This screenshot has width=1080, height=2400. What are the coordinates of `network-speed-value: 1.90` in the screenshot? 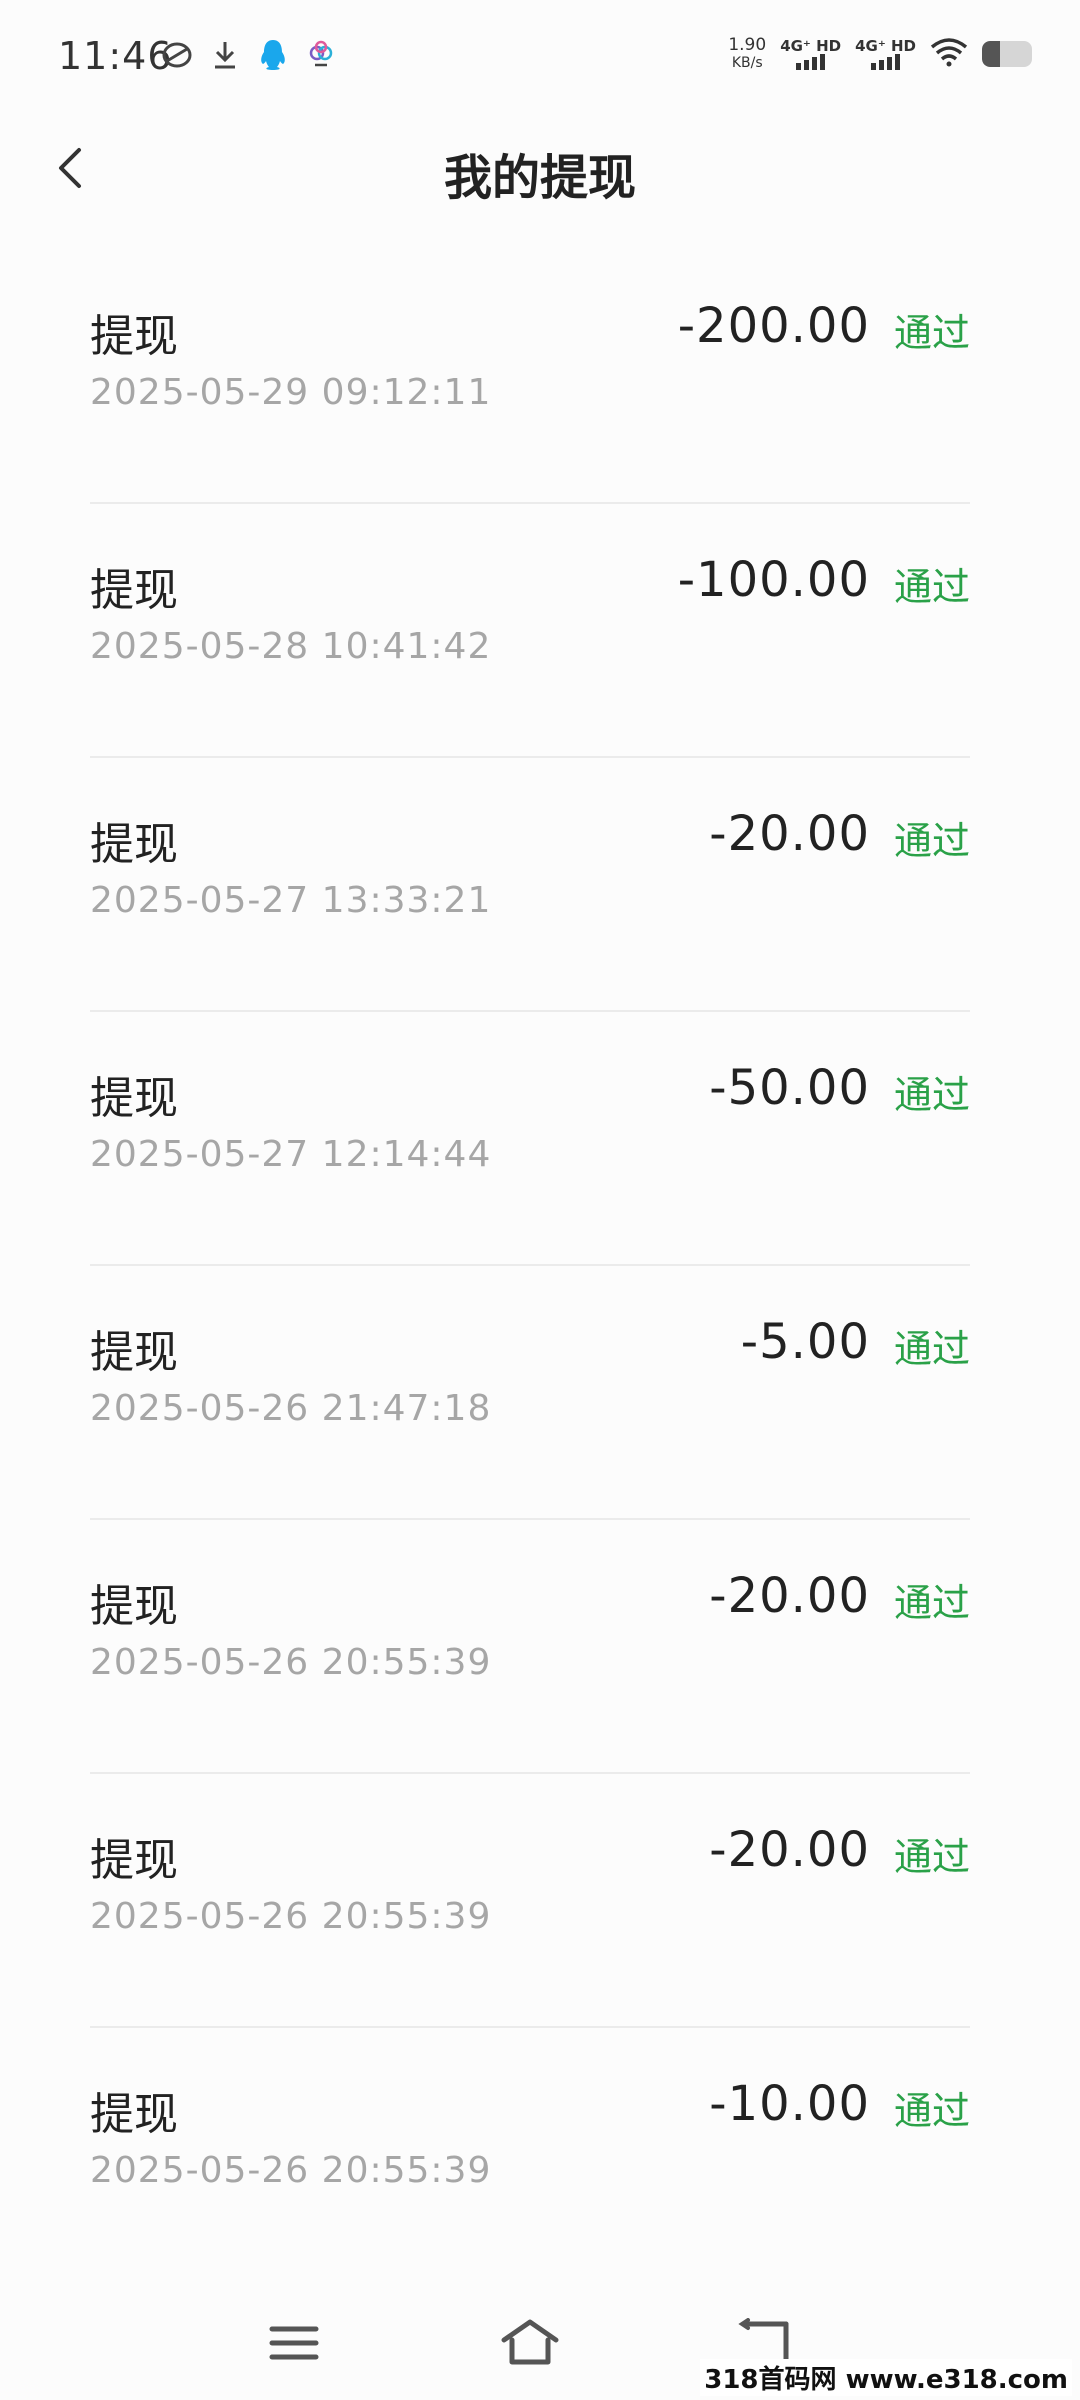 It's located at (747, 45).